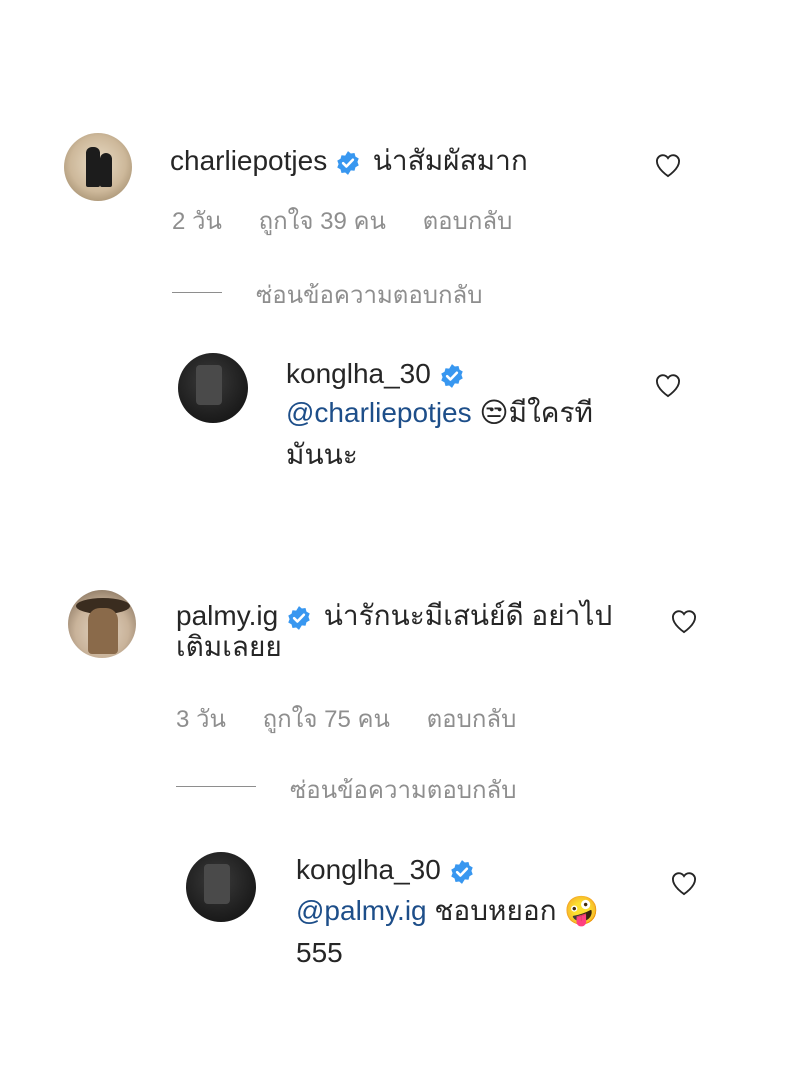  Describe the element at coordinates (319, 952) in the screenshot. I see `reply-text-line2: 555` at that location.